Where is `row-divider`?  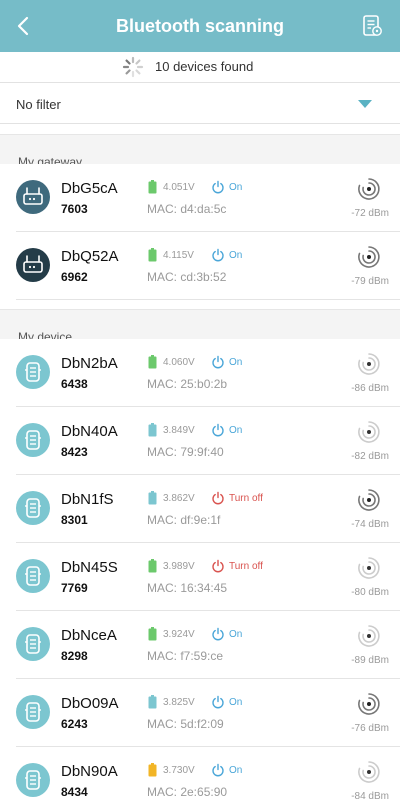
row-divider is located at coordinates (208, 299).